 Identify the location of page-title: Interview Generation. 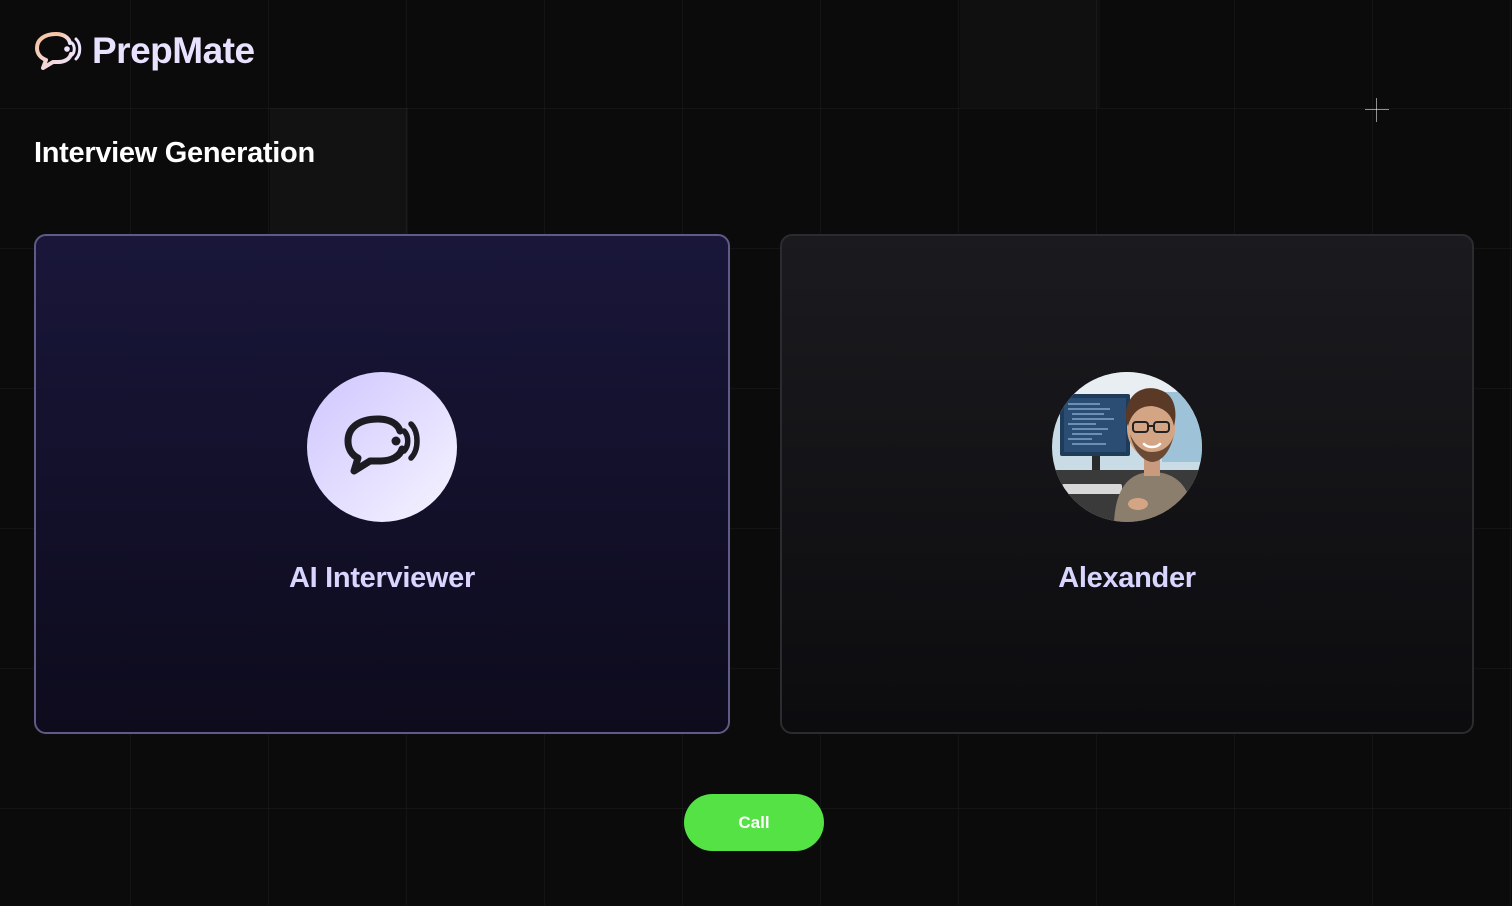
(174, 153).